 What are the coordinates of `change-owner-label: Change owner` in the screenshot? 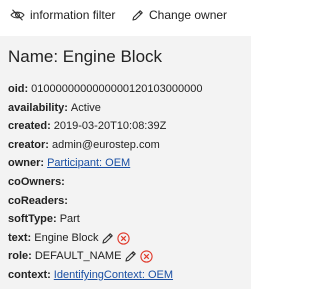 It's located at (188, 15).